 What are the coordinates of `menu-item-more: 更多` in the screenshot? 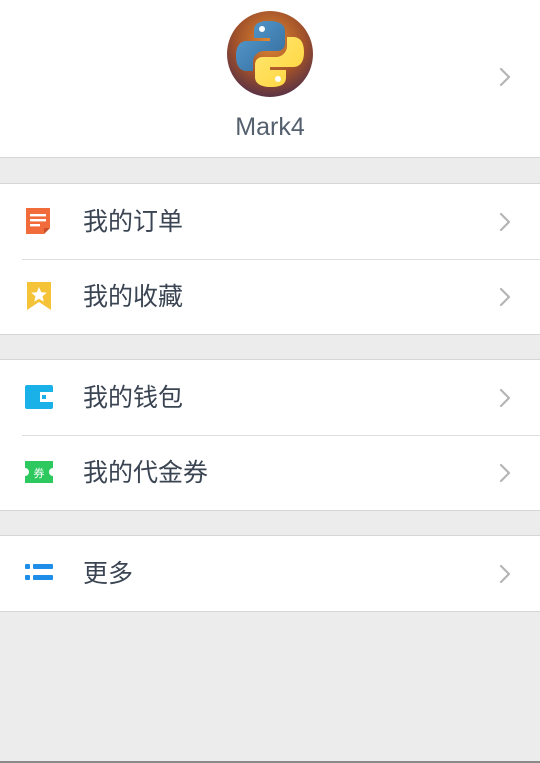 It's located at (270, 573).